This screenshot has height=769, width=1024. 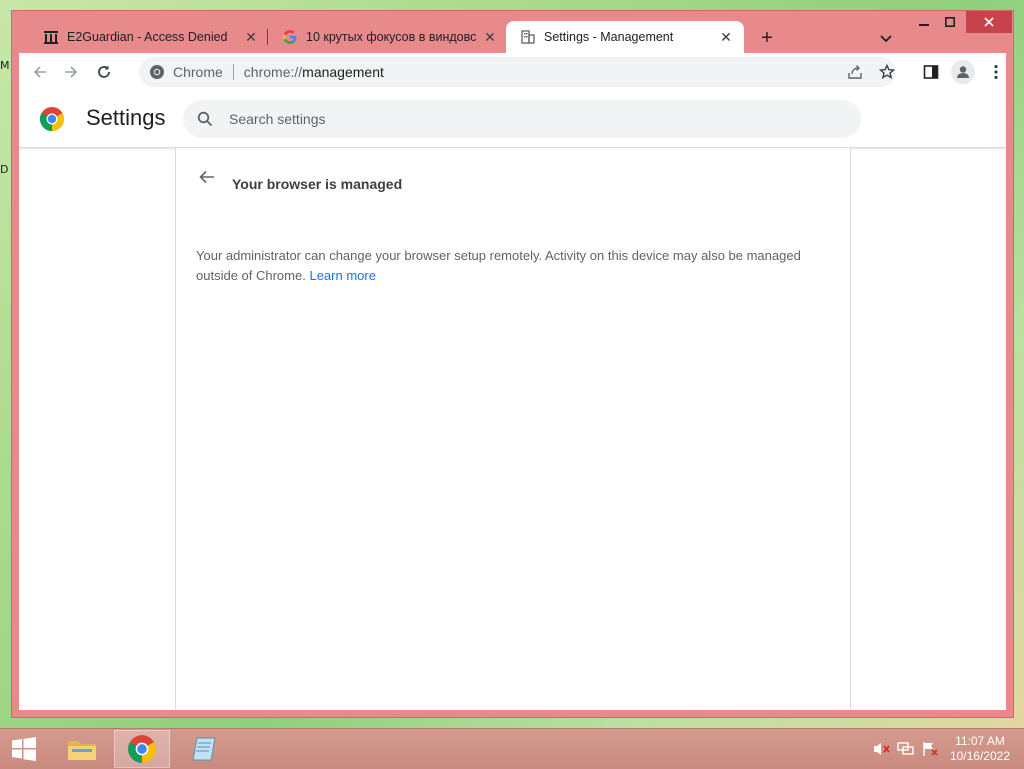 I want to click on tab-title: 10 крутых фокусов в виндовс -, so click(x=391, y=37).